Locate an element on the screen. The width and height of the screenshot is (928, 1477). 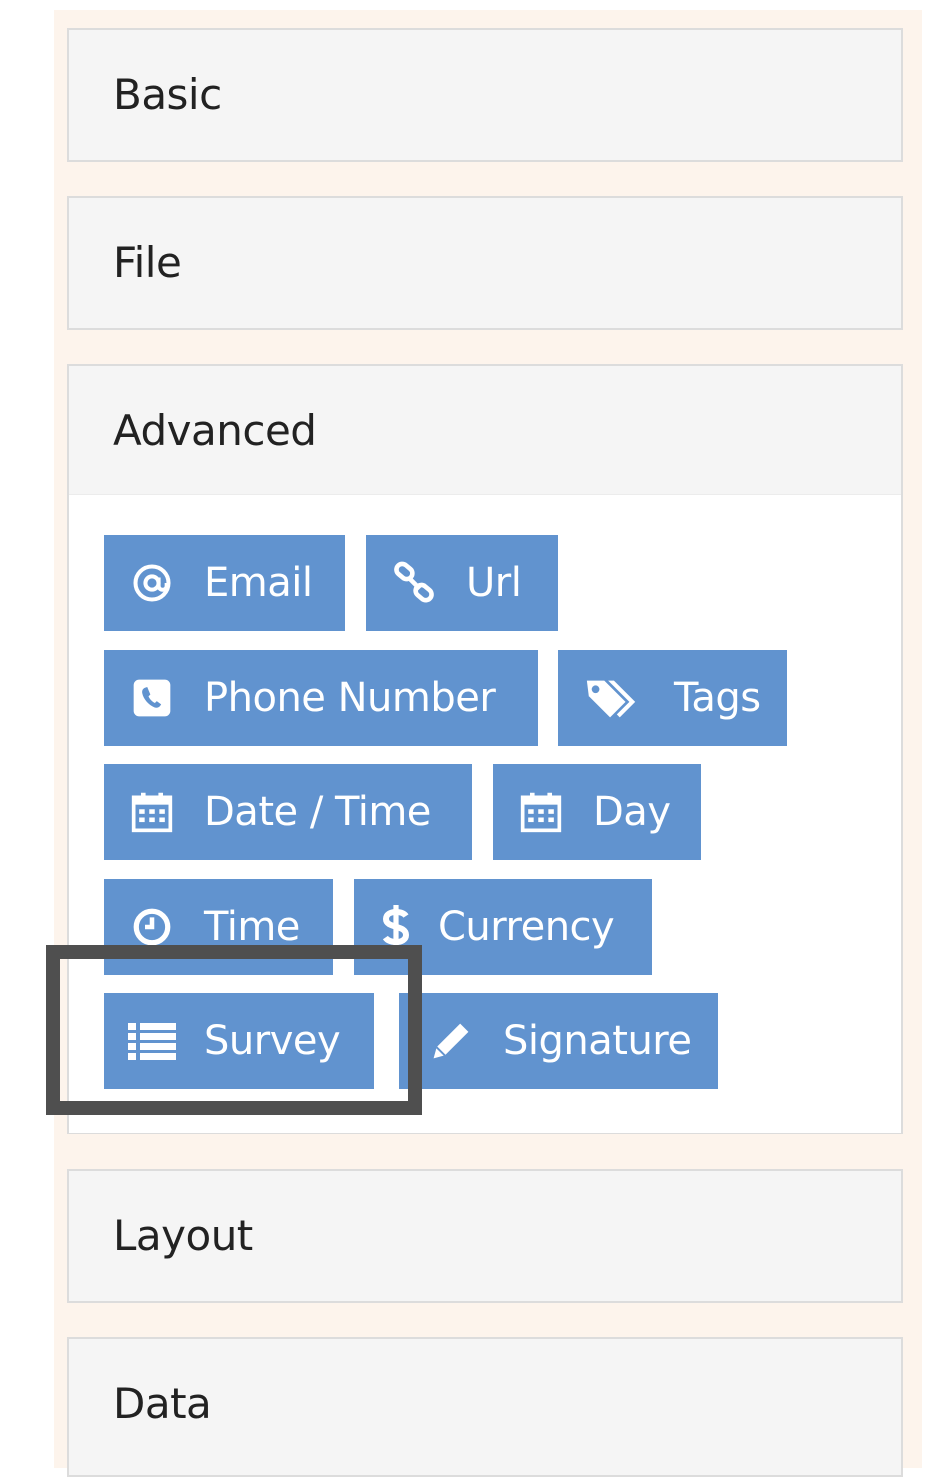
panel-data: Data is located at coordinates (485, 1407).